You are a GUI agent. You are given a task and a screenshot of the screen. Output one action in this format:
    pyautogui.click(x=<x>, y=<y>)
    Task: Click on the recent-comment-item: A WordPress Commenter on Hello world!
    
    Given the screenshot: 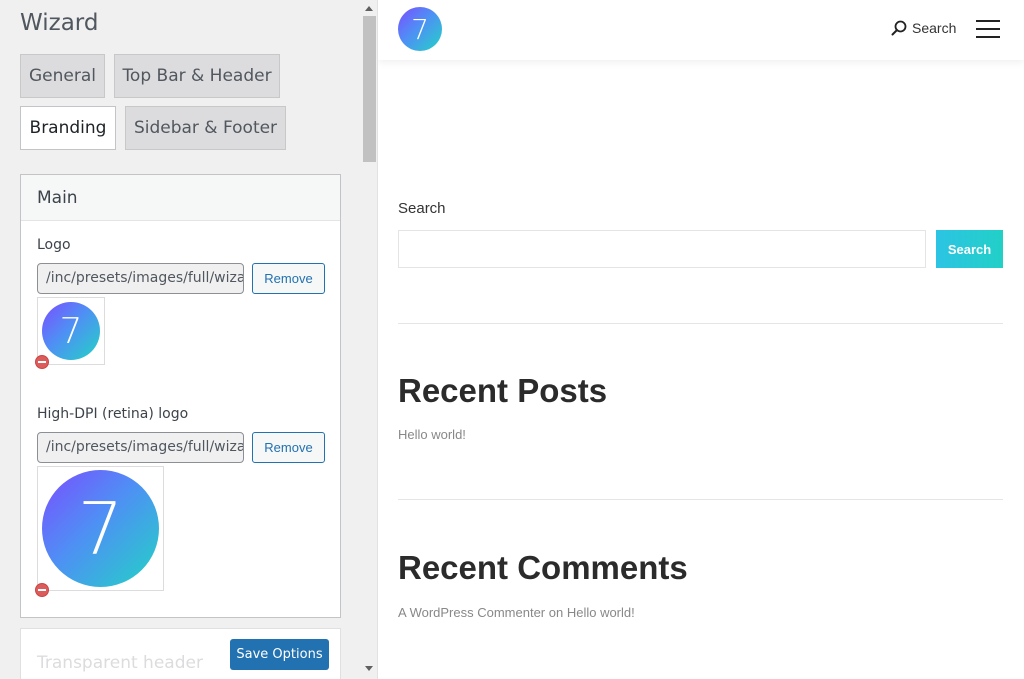 What is the action you would take?
    pyautogui.click(x=516, y=612)
    